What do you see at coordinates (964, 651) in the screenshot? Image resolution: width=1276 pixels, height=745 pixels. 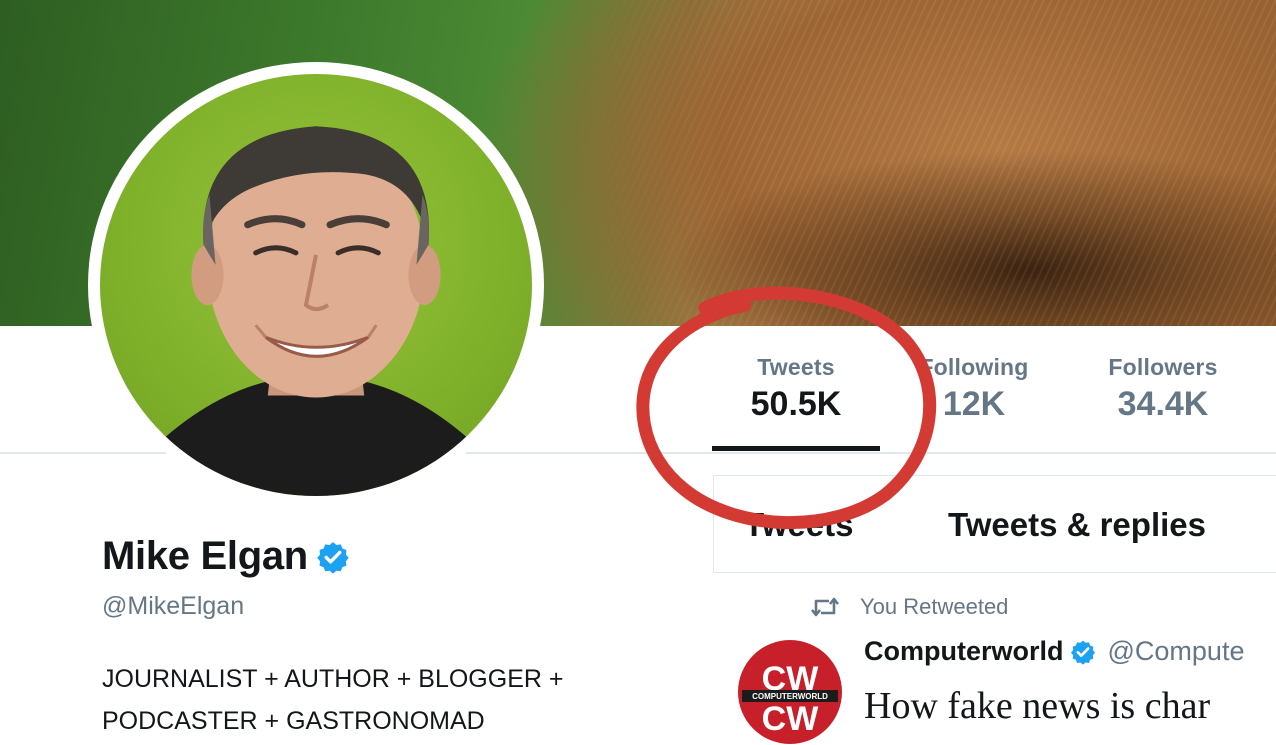 I see `tweet-author-name: Computerworld` at bounding box center [964, 651].